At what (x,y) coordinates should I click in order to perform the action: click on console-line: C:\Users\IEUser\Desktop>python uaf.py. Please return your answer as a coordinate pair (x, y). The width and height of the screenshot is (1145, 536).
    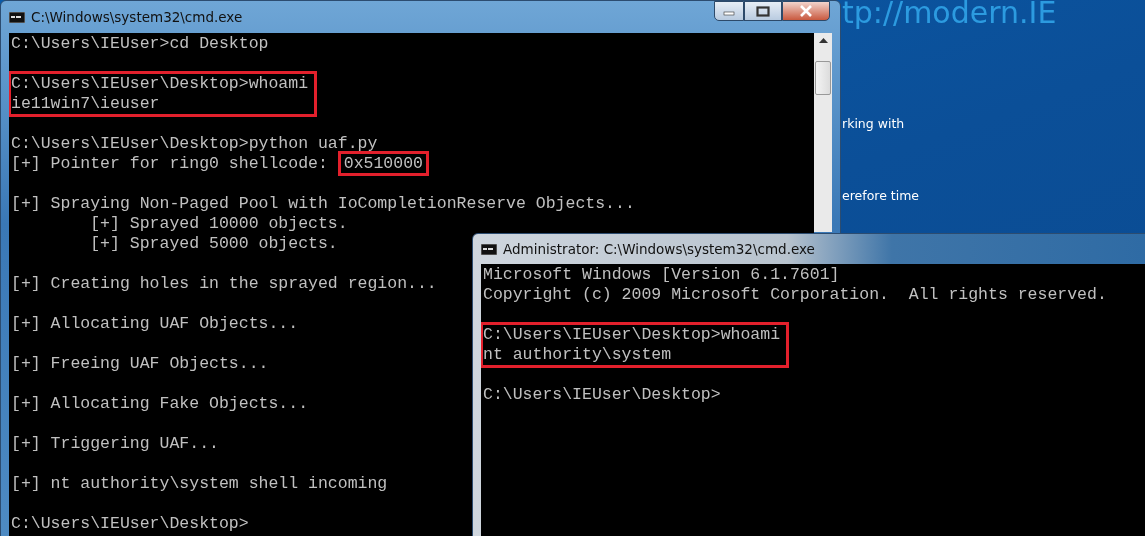
    Looking at the image, I should click on (194, 144).